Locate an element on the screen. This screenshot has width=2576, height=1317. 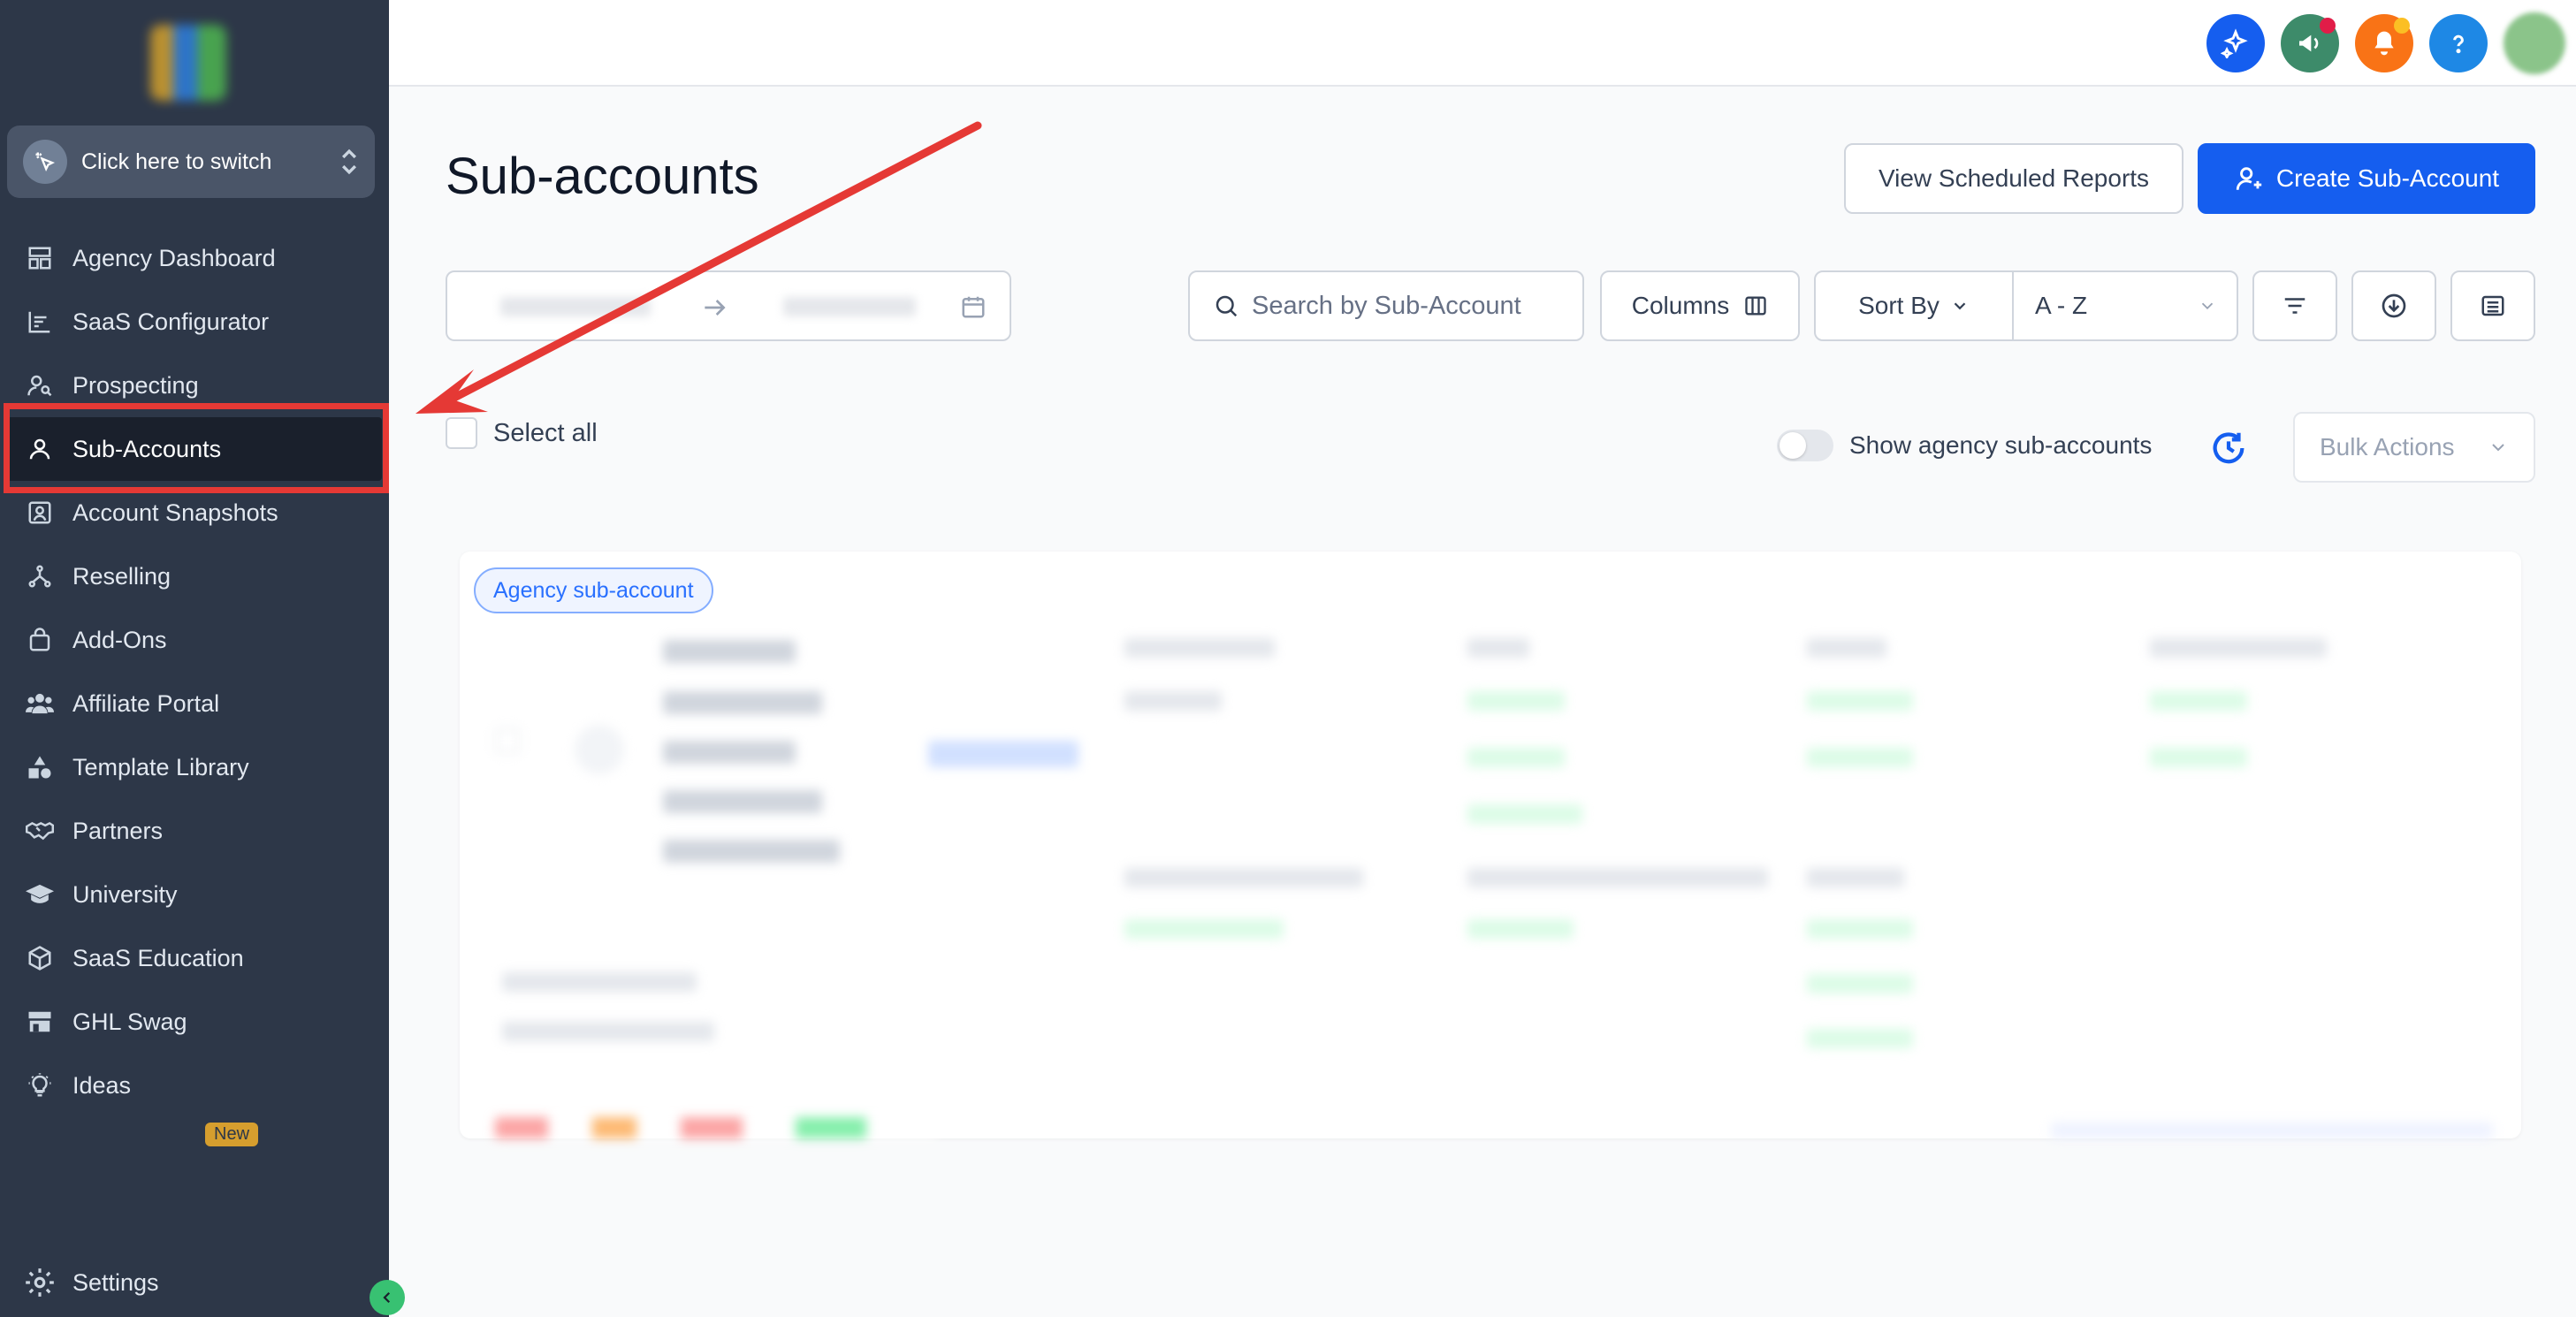
highlight-box is located at coordinates (196, 448).